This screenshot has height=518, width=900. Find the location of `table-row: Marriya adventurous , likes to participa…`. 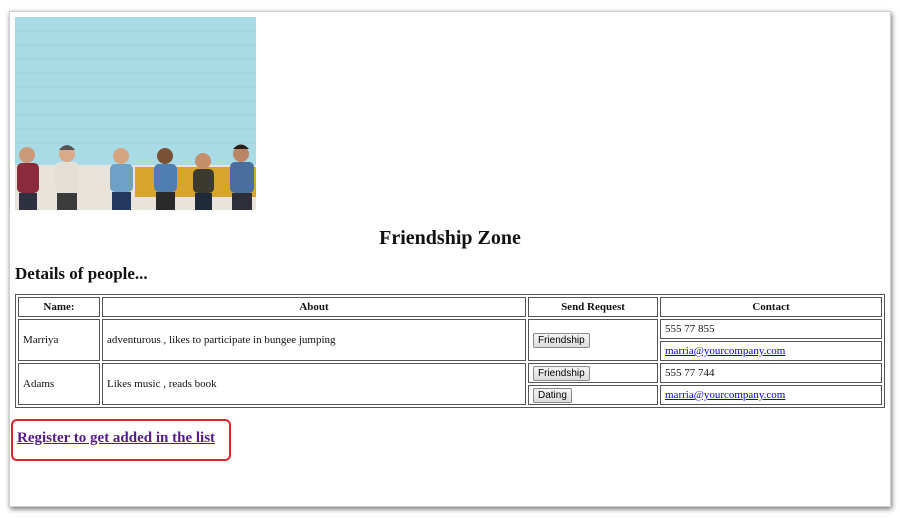

table-row: Marriya adventurous , likes to participa… is located at coordinates (450, 340).